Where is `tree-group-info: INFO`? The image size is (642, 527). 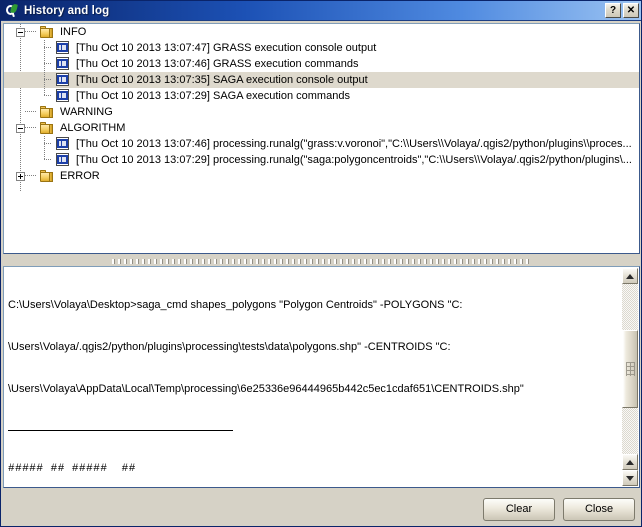
tree-group-info: INFO is located at coordinates (321, 32).